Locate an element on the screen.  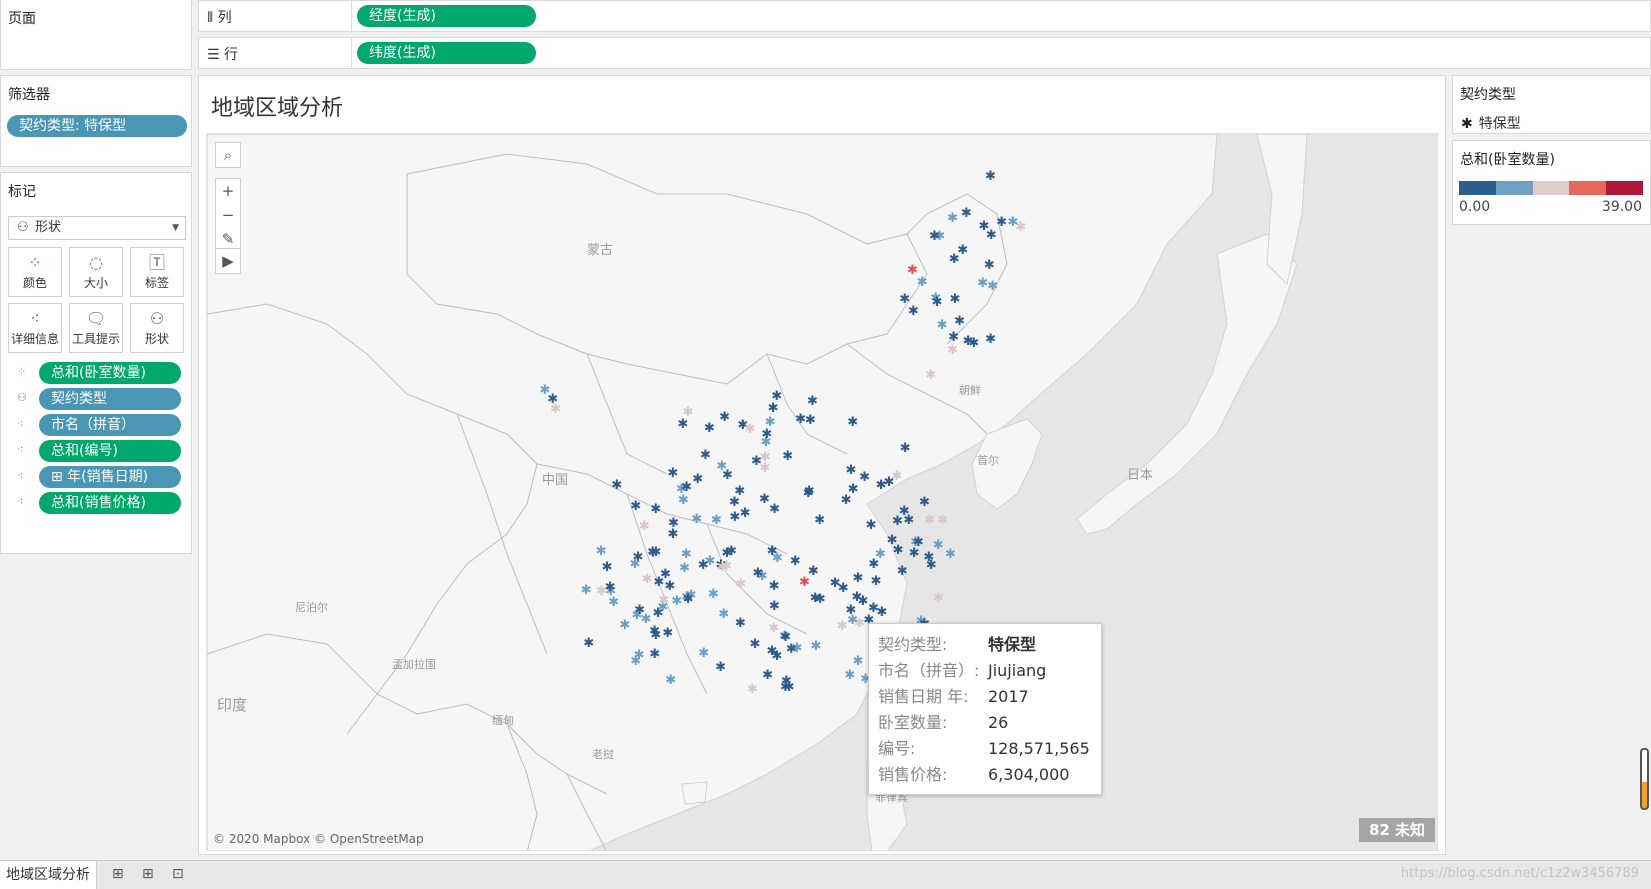
field-pill-sale-year: ⊞ 年(销售日期) is located at coordinates (110, 477).